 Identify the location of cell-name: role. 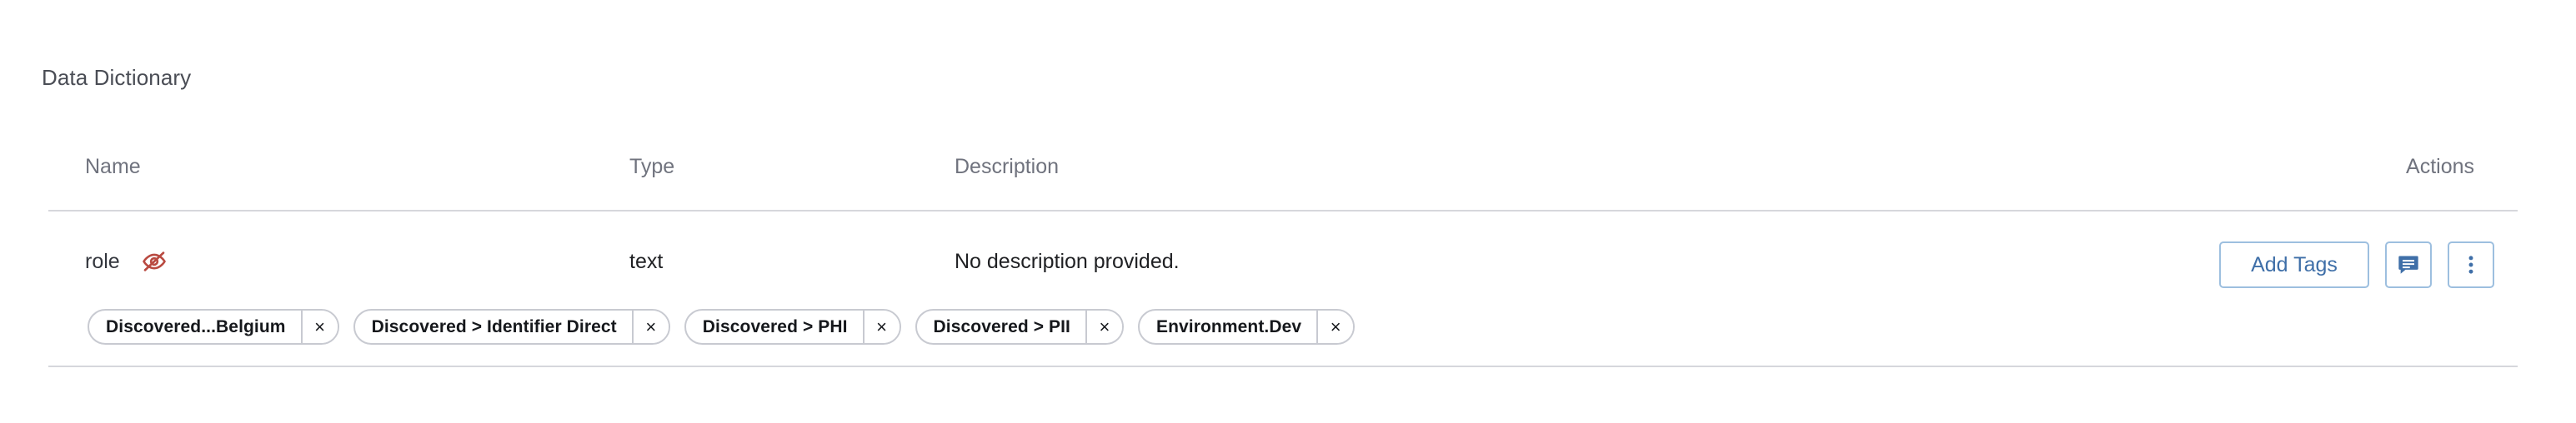
(126, 261).